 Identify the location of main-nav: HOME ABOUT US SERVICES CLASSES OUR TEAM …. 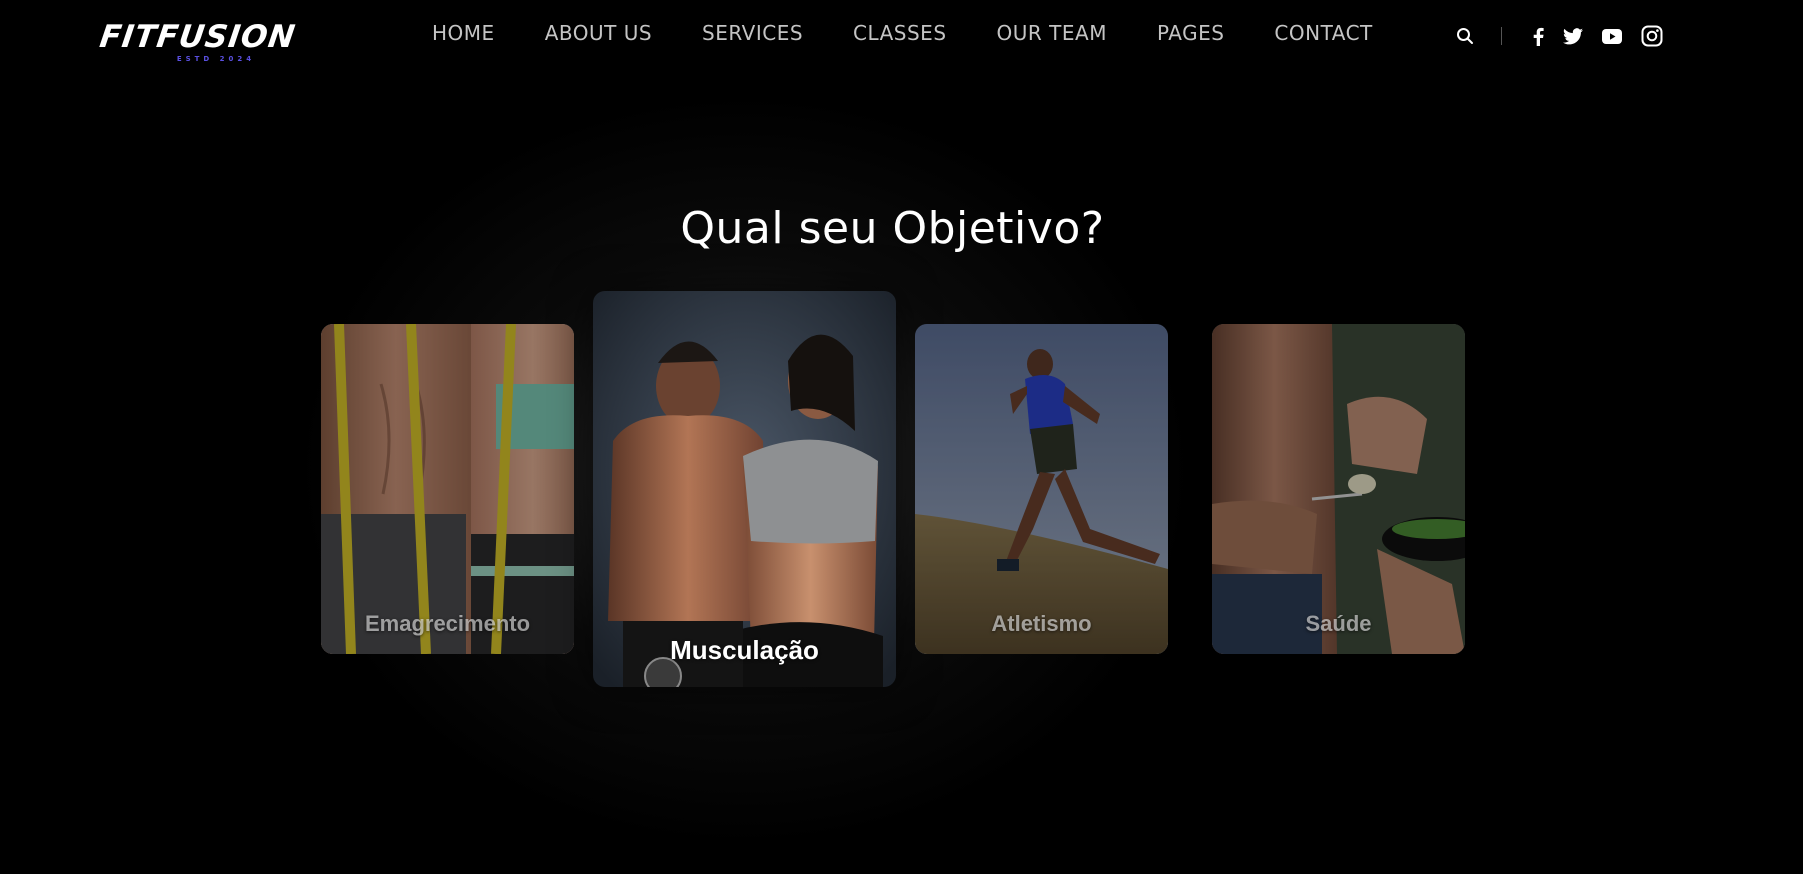
(902, 33).